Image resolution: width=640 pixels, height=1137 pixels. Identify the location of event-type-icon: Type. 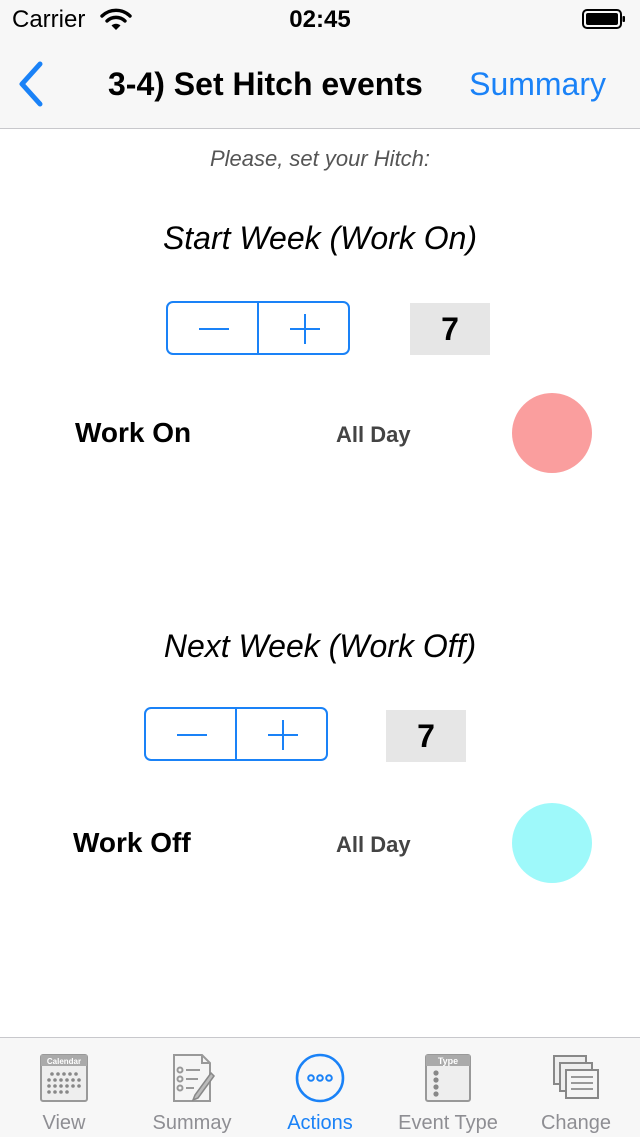
(448, 1078).